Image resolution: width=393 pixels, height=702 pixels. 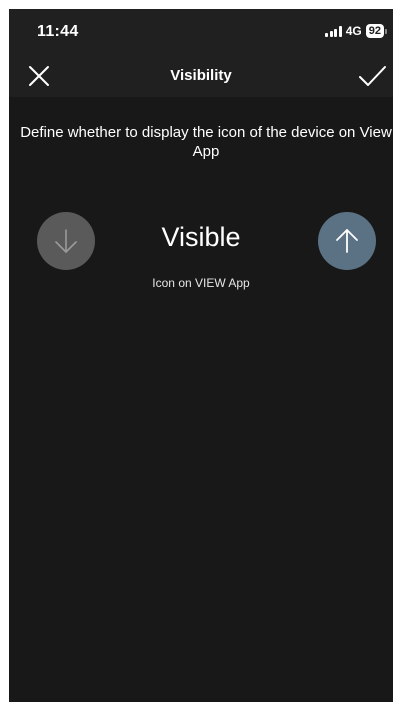 I want to click on increase-button, so click(x=347, y=241).